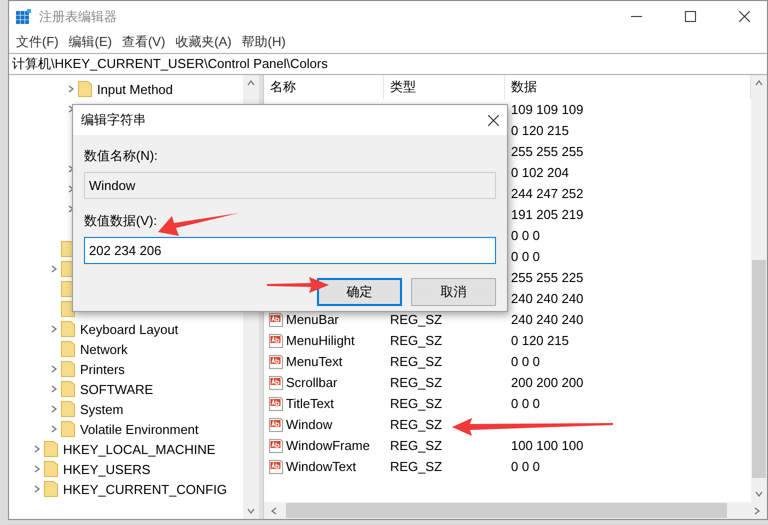  What do you see at coordinates (102, 409) in the screenshot?
I see `tree-item: System` at bounding box center [102, 409].